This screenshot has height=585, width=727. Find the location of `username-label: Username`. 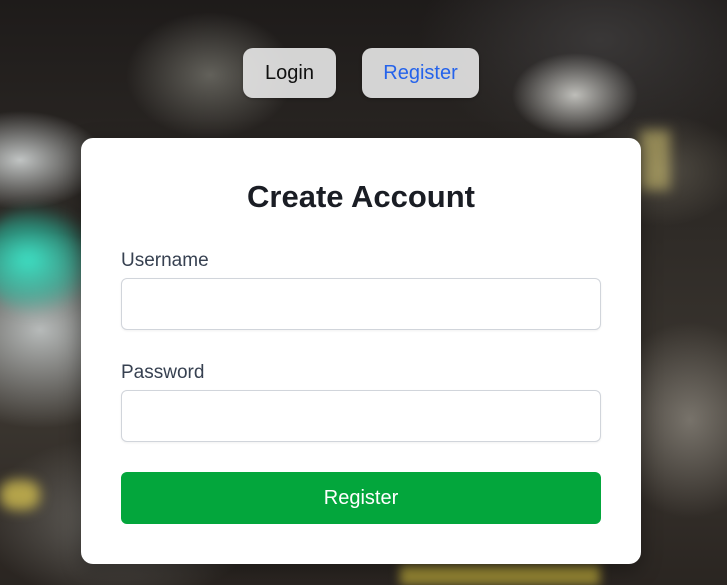

username-label: Username is located at coordinates (165, 260).